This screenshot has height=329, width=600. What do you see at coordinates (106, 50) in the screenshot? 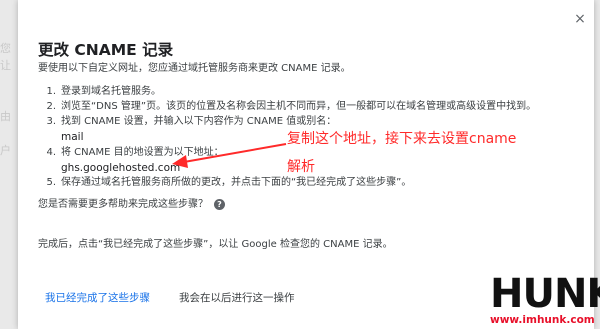
I see `dialog-title: 更改 CNAME 记录` at bounding box center [106, 50].